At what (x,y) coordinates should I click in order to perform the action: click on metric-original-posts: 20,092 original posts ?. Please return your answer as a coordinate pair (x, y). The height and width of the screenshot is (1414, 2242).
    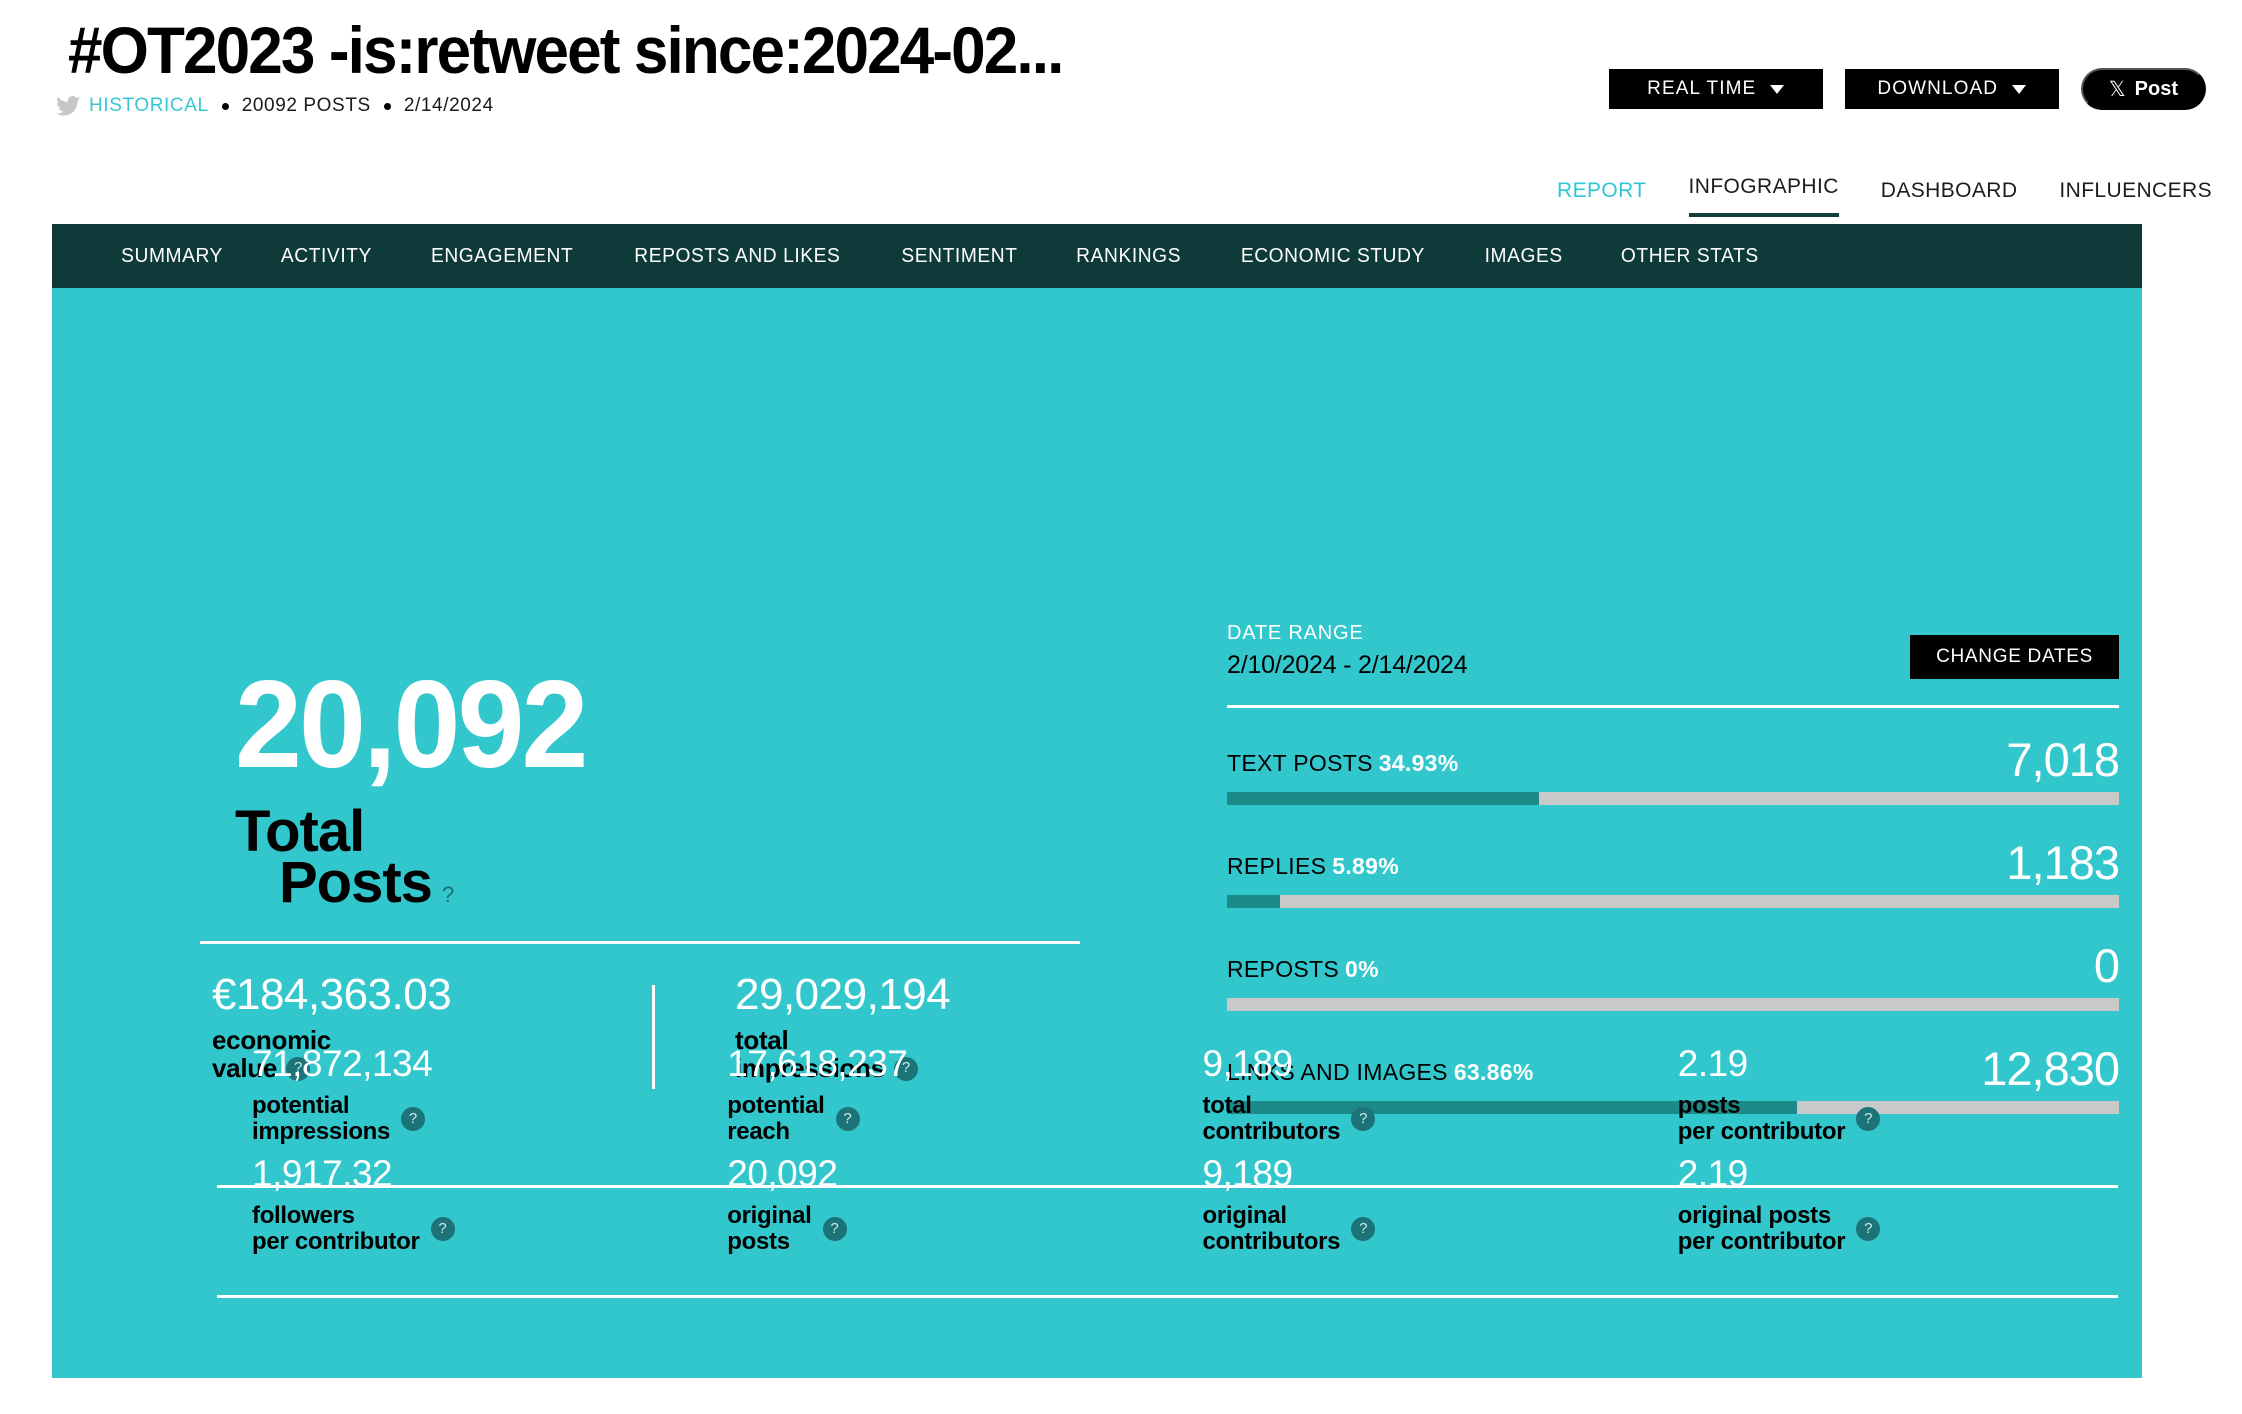
    Looking at the image, I should click on (929, 1205).